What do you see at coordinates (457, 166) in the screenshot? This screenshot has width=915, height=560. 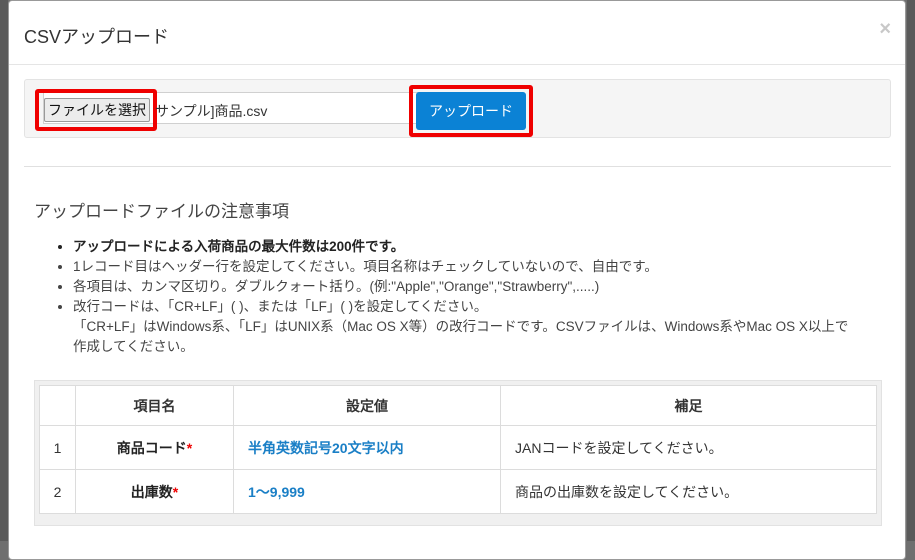 I see `divider` at bounding box center [457, 166].